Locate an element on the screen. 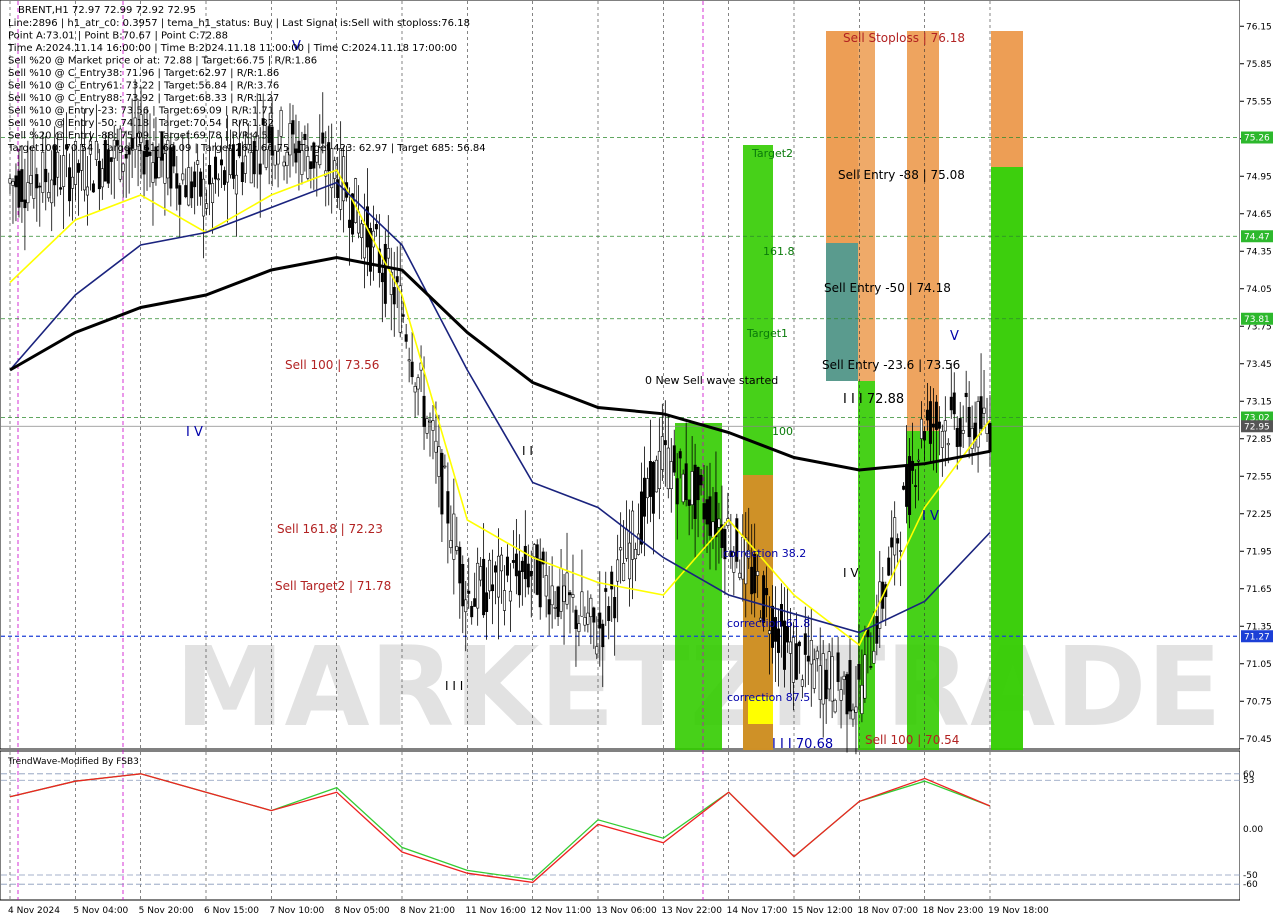  oscillator-title: TrendWave-Modified By FSB3 is located at coordinates (73, 762).